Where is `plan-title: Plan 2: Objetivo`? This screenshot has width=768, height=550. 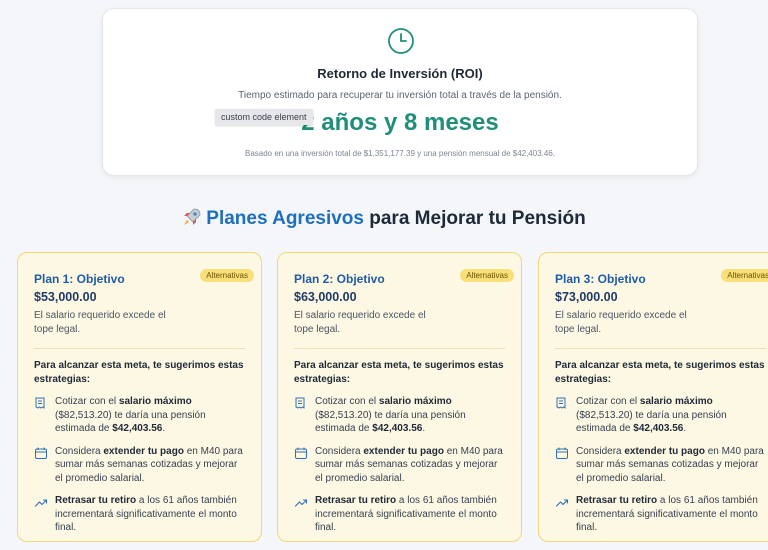
plan-title: Plan 2: Objetivo is located at coordinates (339, 279).